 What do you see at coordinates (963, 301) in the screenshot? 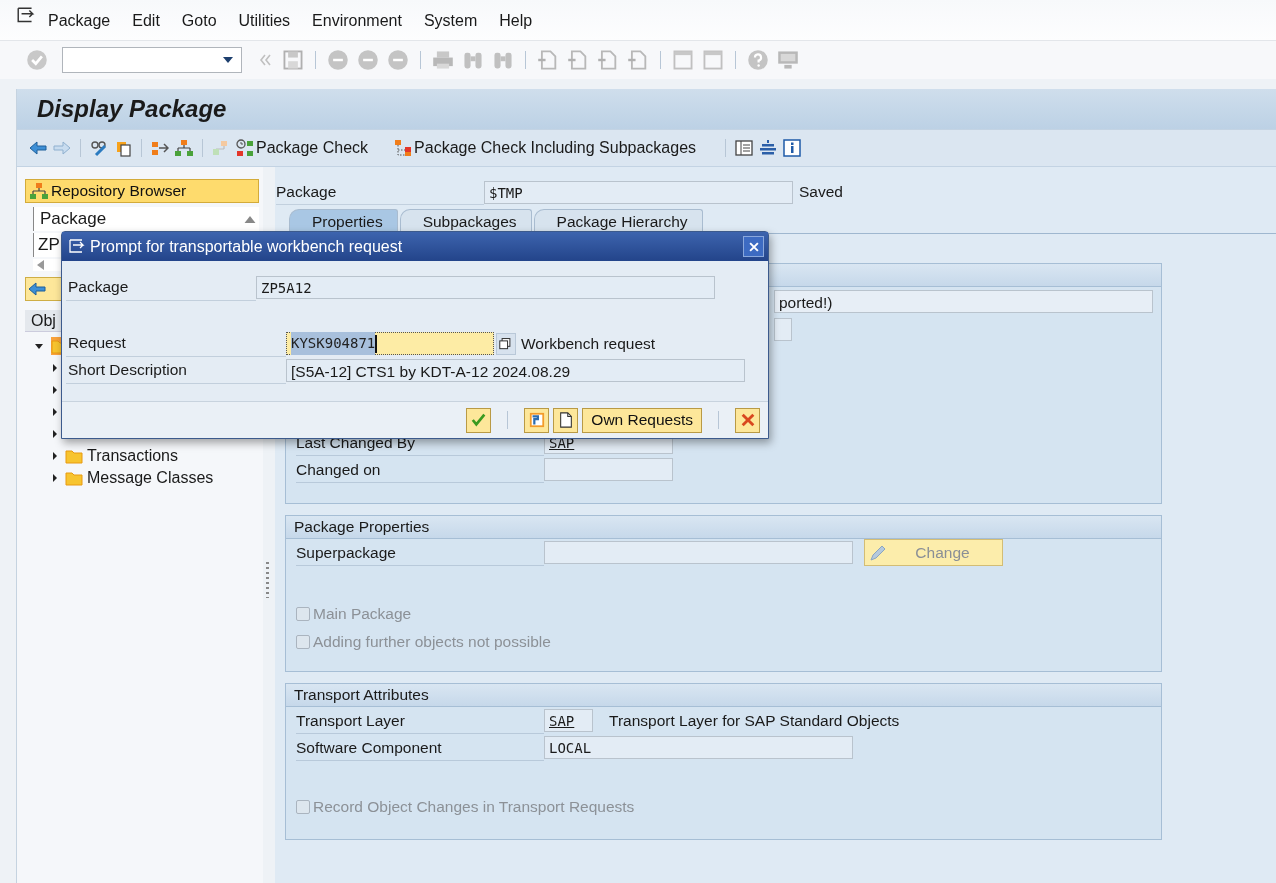
I see `input-field: ported!)` at bounding box center [963, 301].